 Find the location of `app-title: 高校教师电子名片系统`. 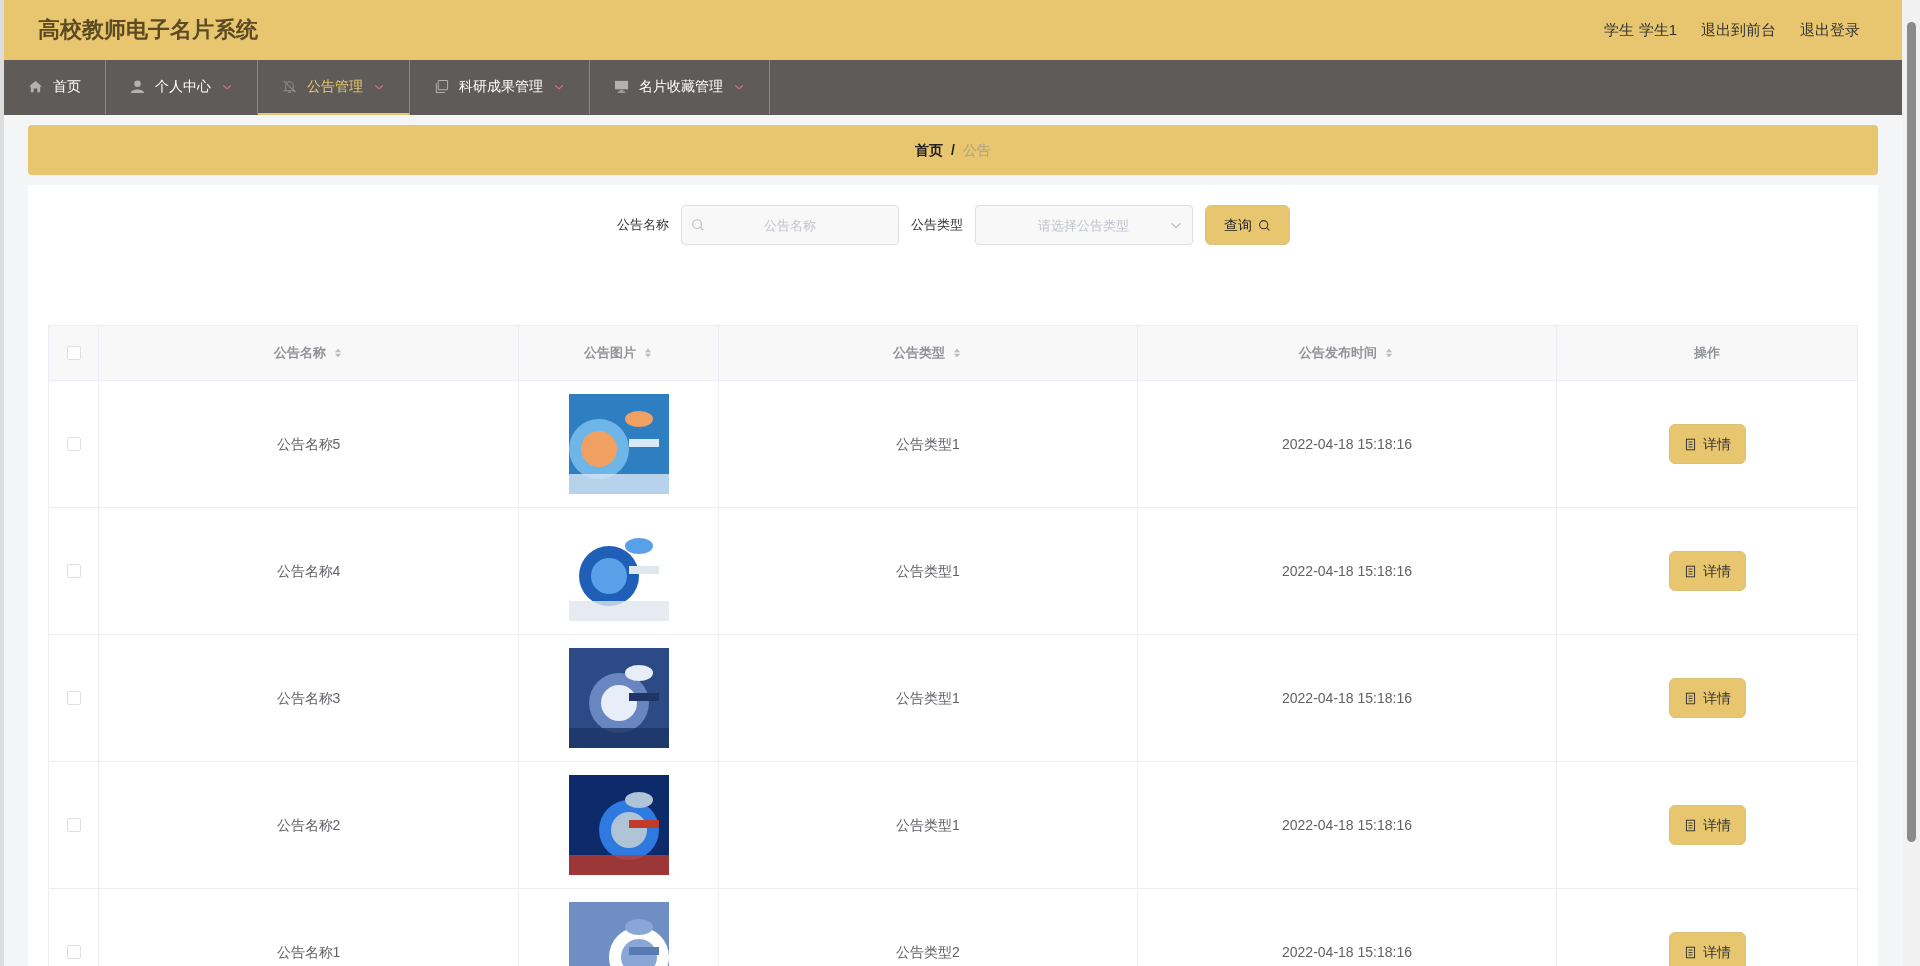

app-title: 高校教师电子名片系统 is located at coordinates (148, 30).